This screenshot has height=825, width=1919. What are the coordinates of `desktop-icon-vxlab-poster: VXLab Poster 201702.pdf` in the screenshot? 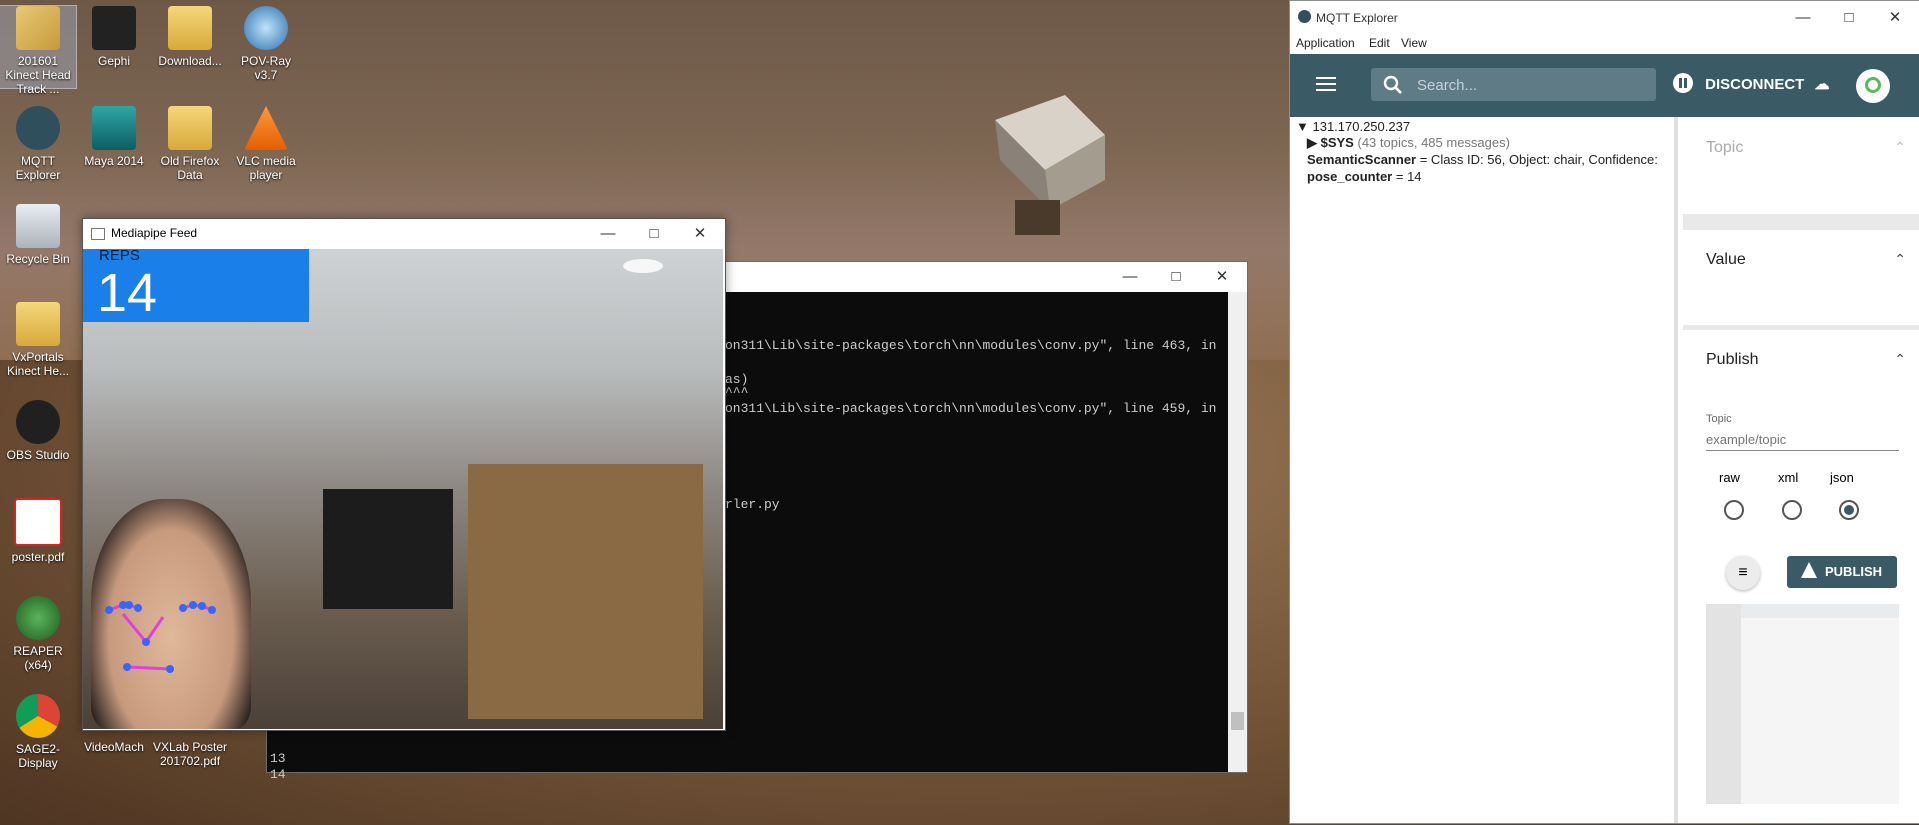 It's located at (190, 754).